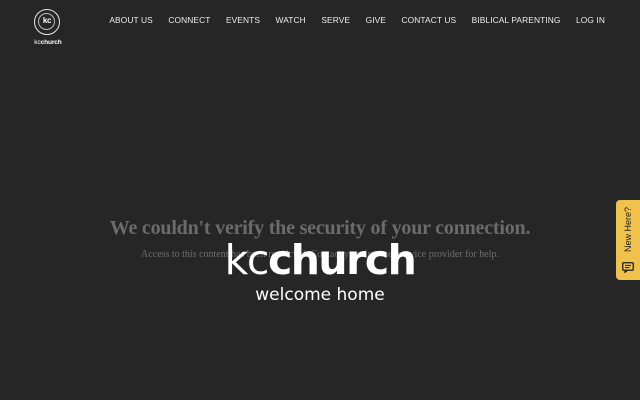 Image resolution: width=640 pixels, height=400 pixels. Describe the element at coordinates (47, 20) in the screenshot. I see `logo-mark: kc` at that location.